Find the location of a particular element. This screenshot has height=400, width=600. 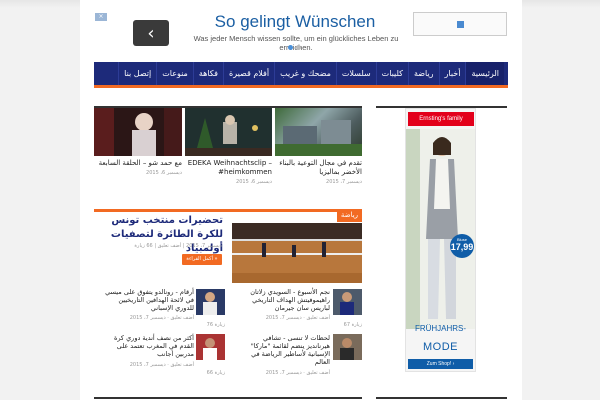

ad-choices-icon: × is located at coordinates (101, 17).